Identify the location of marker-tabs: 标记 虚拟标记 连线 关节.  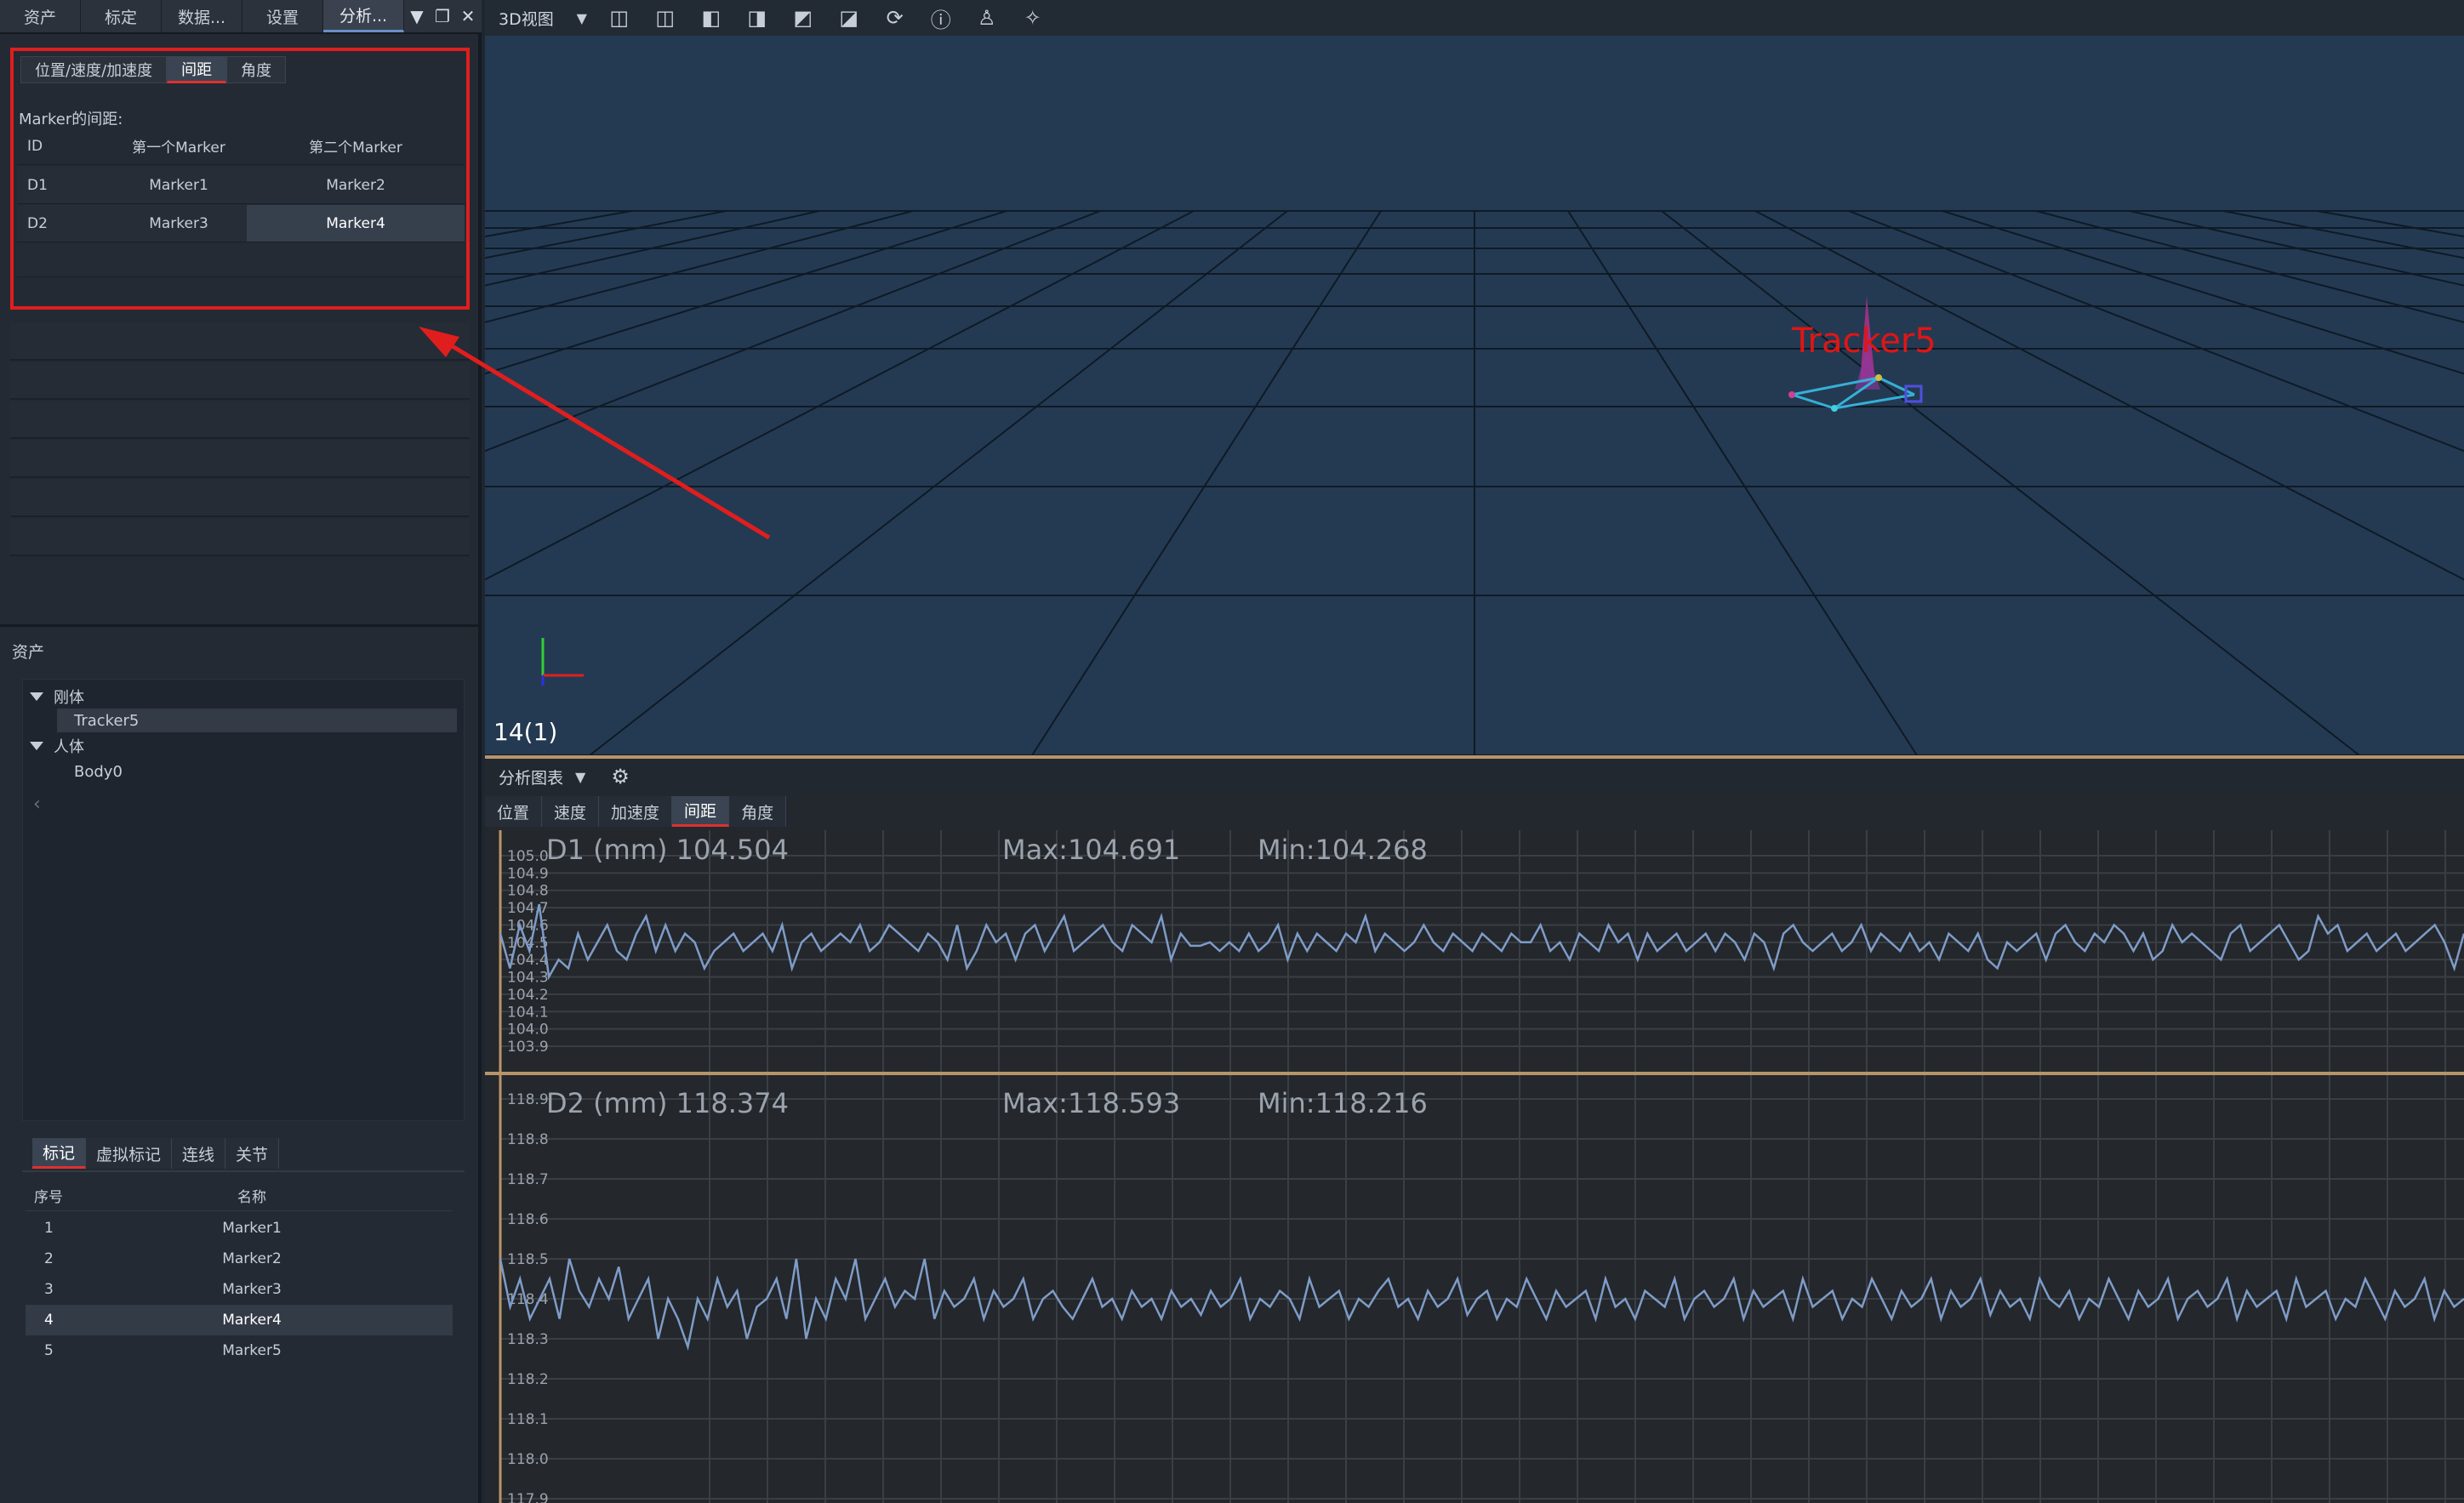
(156, 1153).